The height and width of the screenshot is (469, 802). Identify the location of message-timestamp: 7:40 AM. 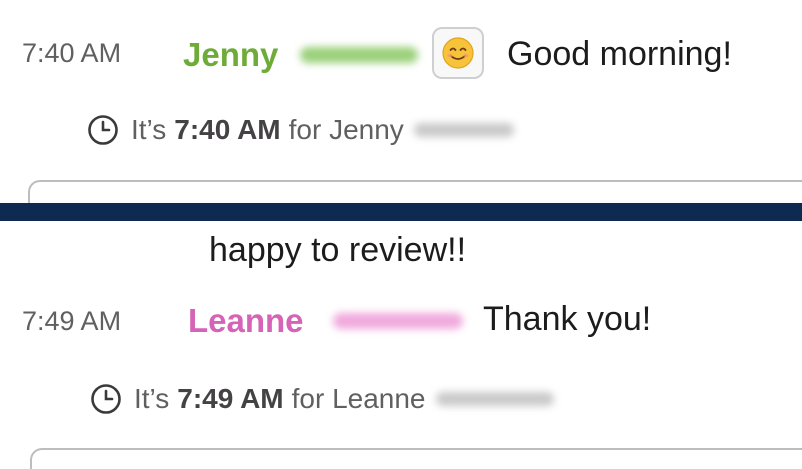
(71, 53).